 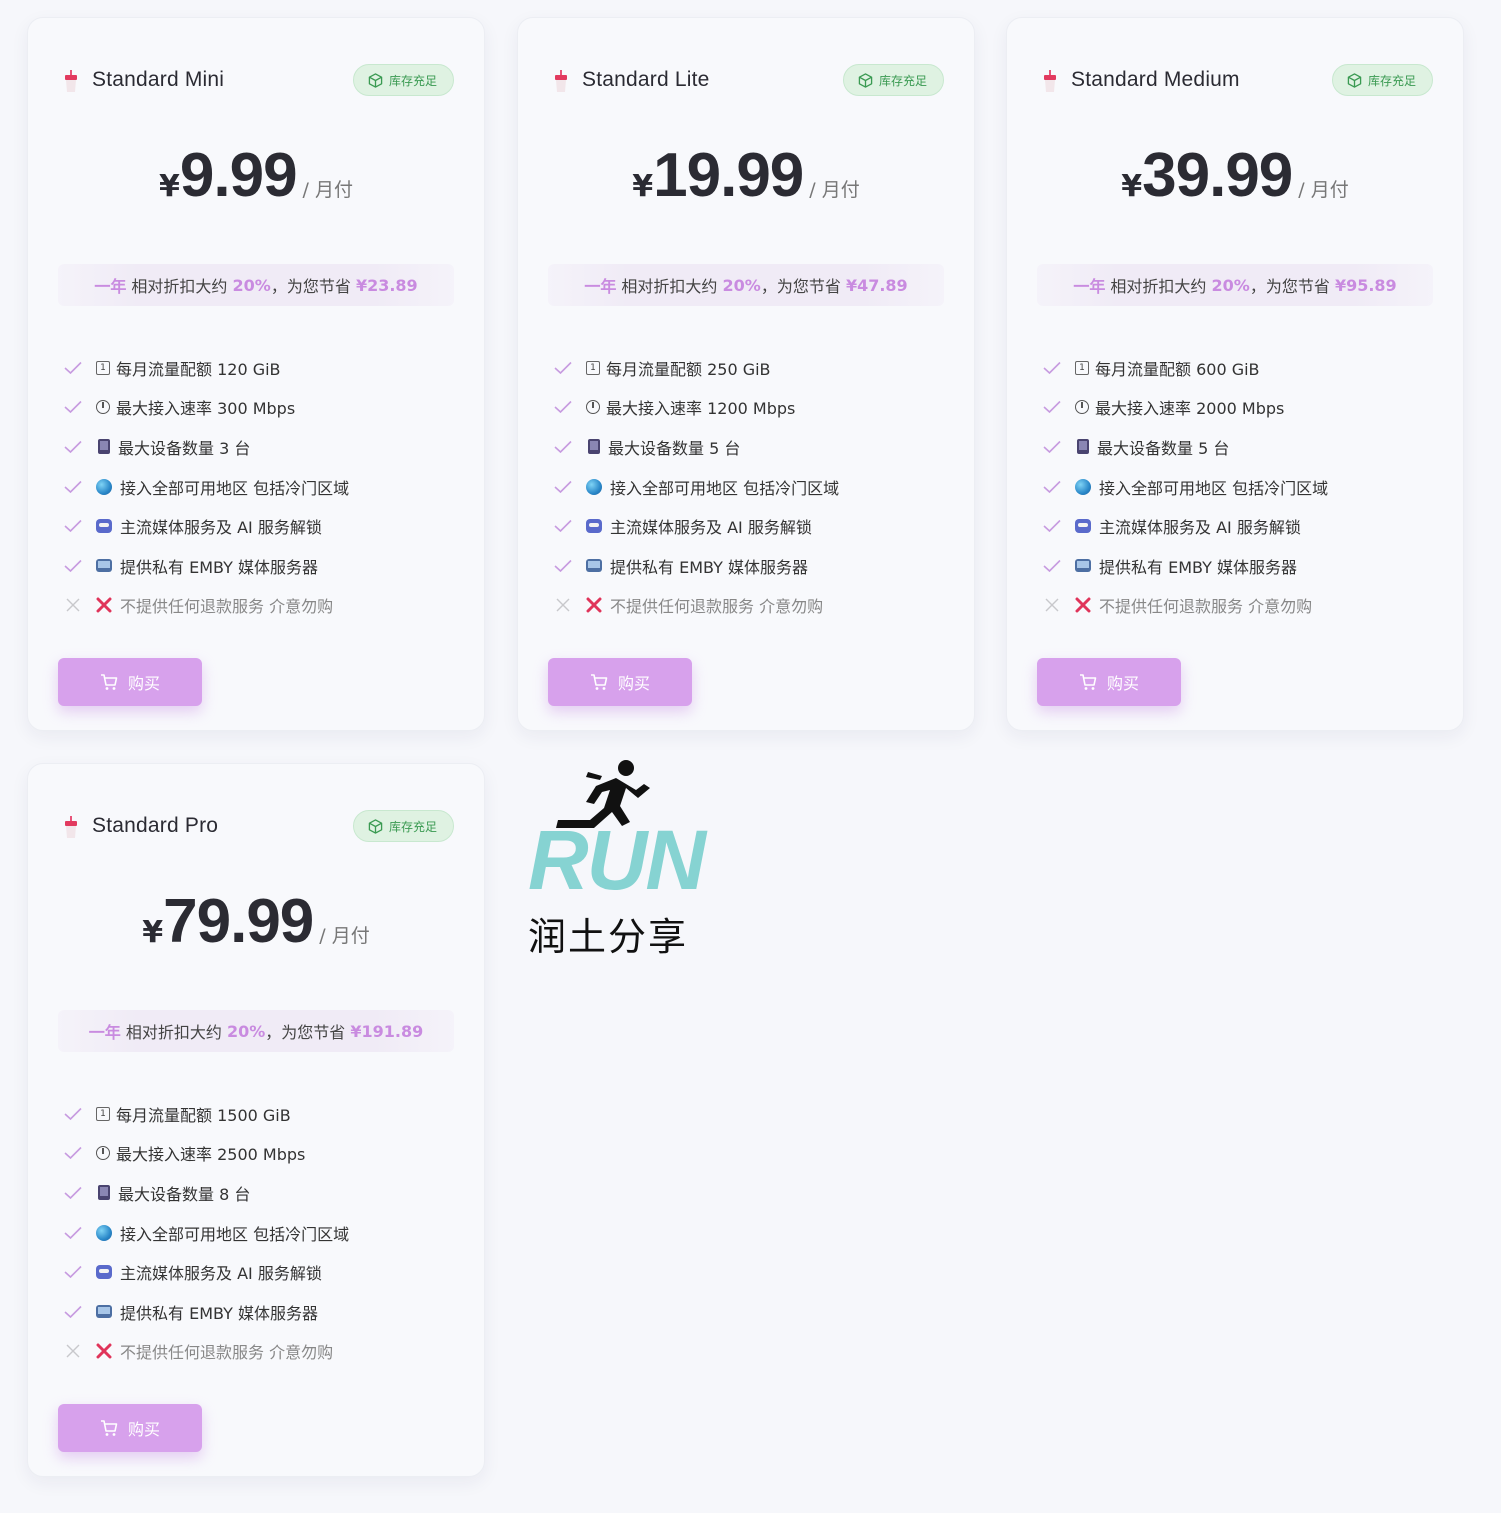 I want to click on feature-item: 最大接入速率 2000 Mbps, so click(x=1243, y=408).